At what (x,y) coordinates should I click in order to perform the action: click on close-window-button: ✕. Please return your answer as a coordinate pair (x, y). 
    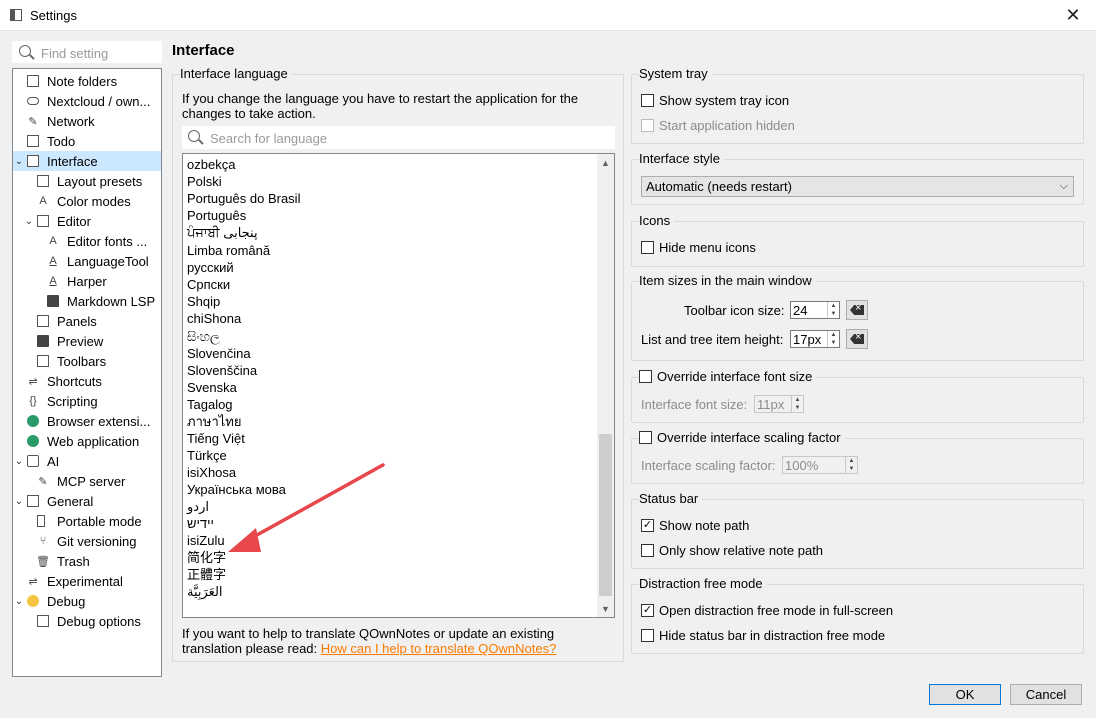
    Looking at the image, I should click on (1073, 15).